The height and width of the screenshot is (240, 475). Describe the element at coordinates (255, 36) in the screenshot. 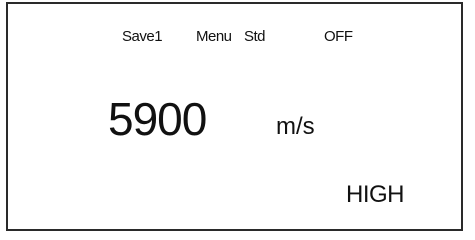

I see `mode-label: Std` at that location.